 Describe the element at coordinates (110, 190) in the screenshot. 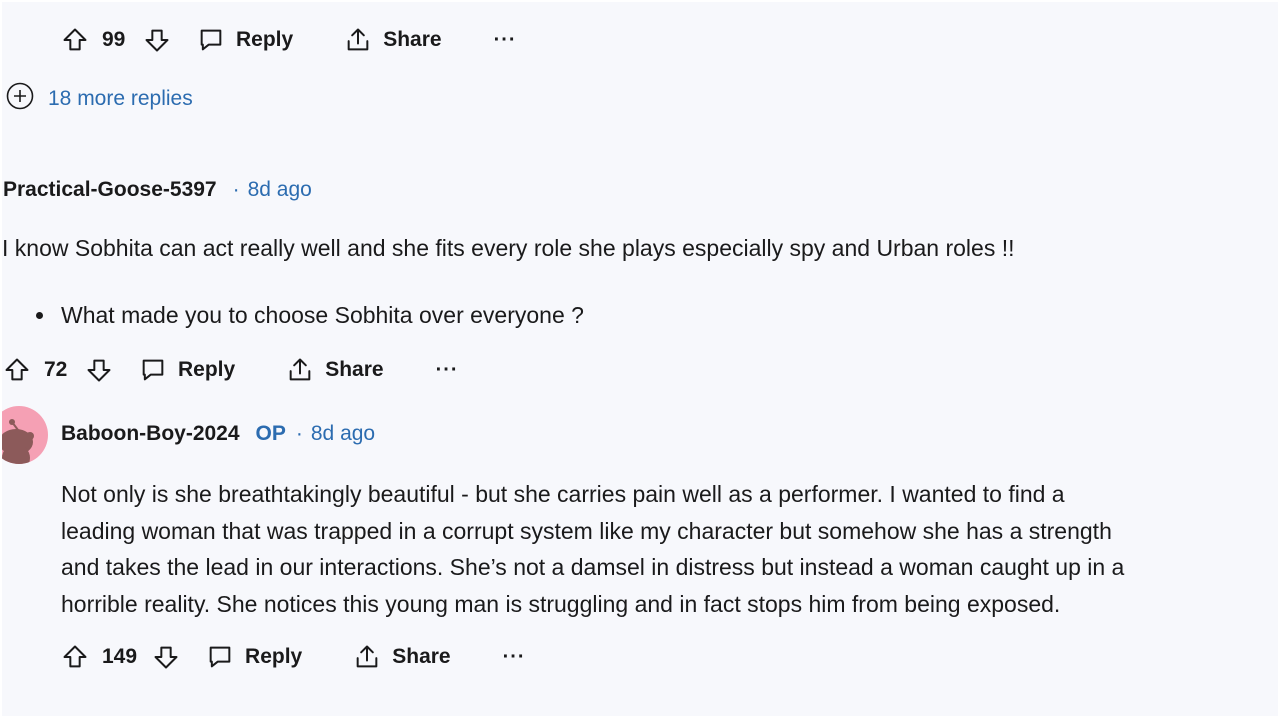

I see `comment-author: Practical-Goose-5397` at that location.